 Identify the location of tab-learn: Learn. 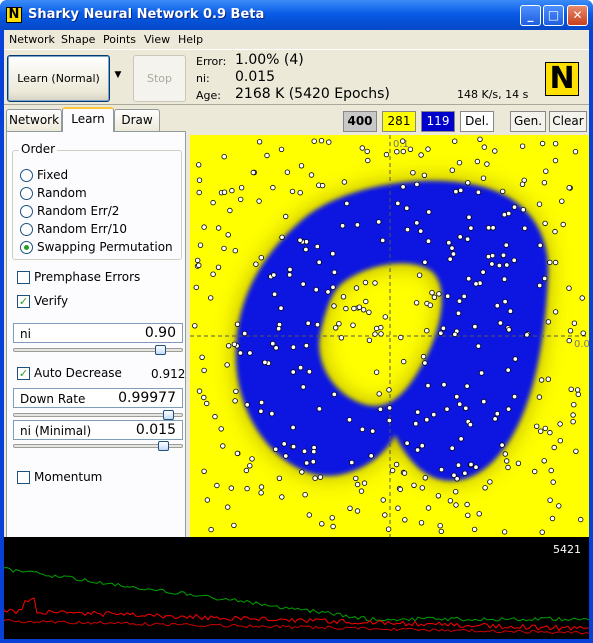
(88, 119).